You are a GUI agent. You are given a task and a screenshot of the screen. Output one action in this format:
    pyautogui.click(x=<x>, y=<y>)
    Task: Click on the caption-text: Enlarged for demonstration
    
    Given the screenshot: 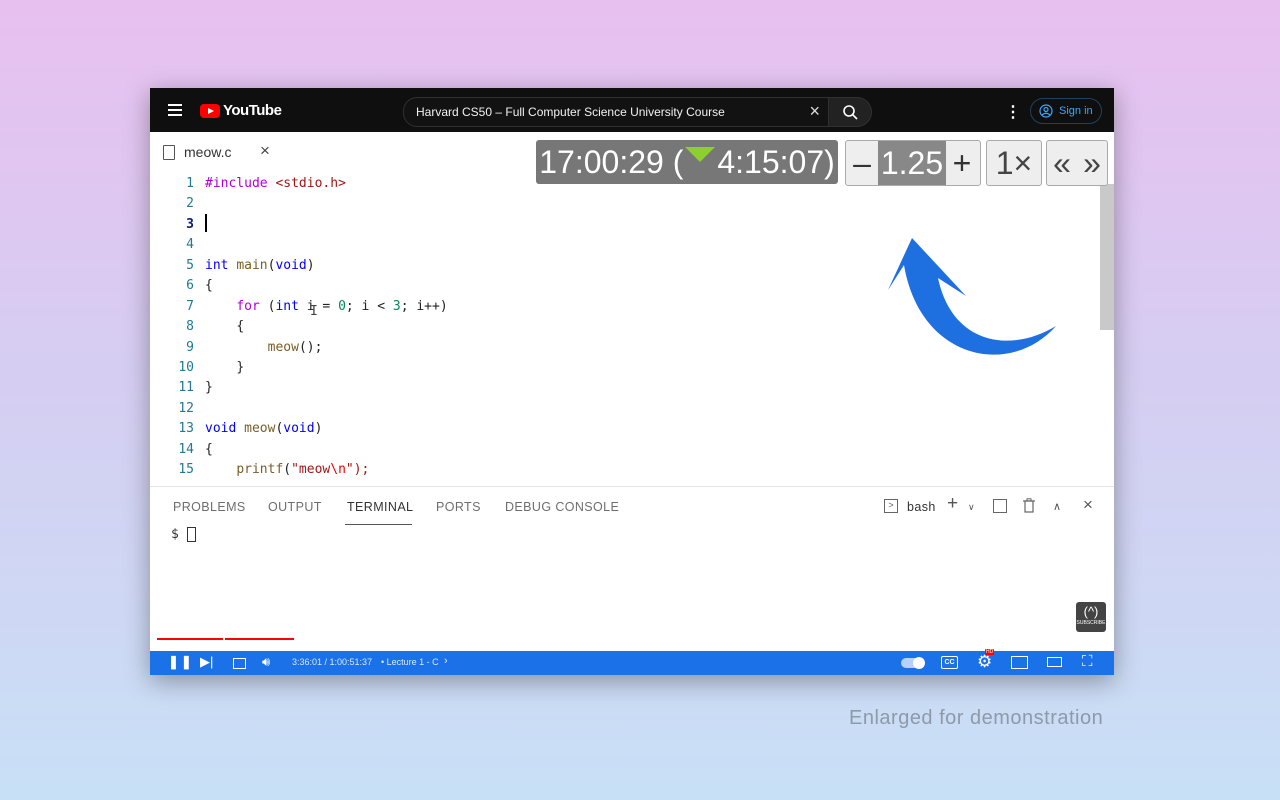 What is the action you would take?
    pyautogui.click(x=976, y=718)
    